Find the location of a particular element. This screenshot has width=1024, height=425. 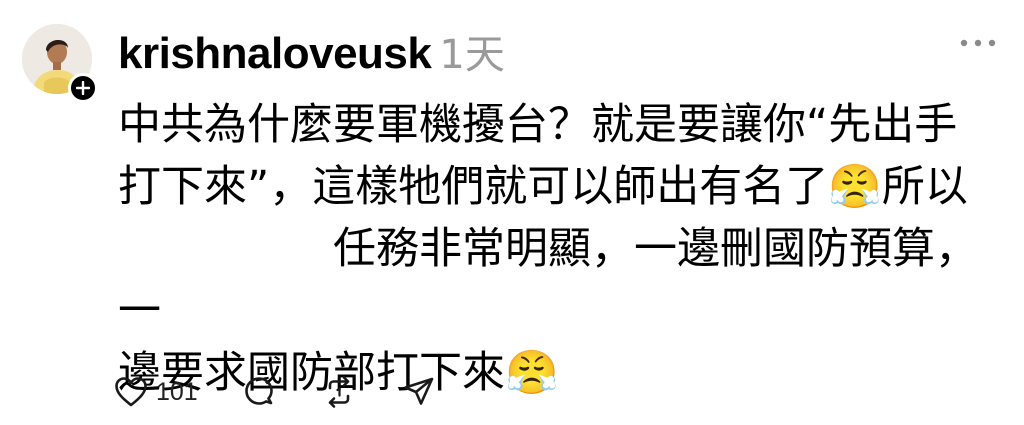

reply-button is located at coordinates (259, 392).